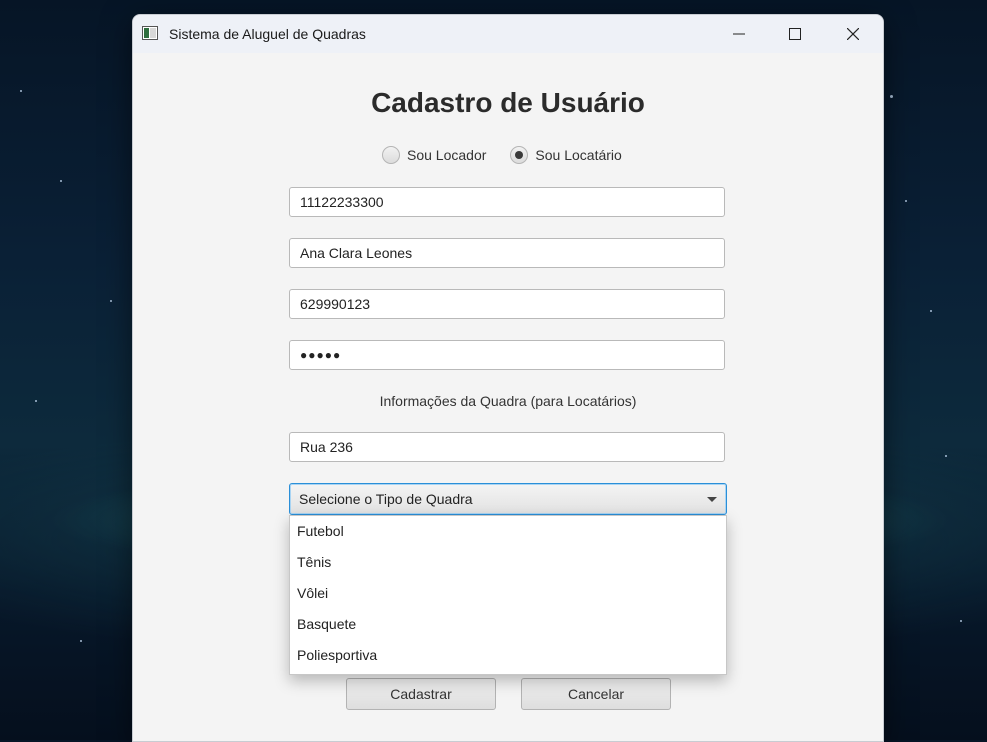 The width and height of the screenshot is (987, 742). What do you see at coordinates (508, 655) in the screenshot?
I see `option-poliesportiva: Poliesportiva` at bounding box center [508, 655].